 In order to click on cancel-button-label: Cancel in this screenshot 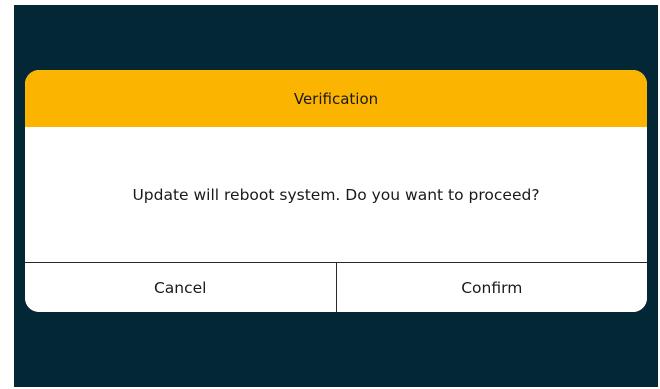, I will do `click(180, 287)`.